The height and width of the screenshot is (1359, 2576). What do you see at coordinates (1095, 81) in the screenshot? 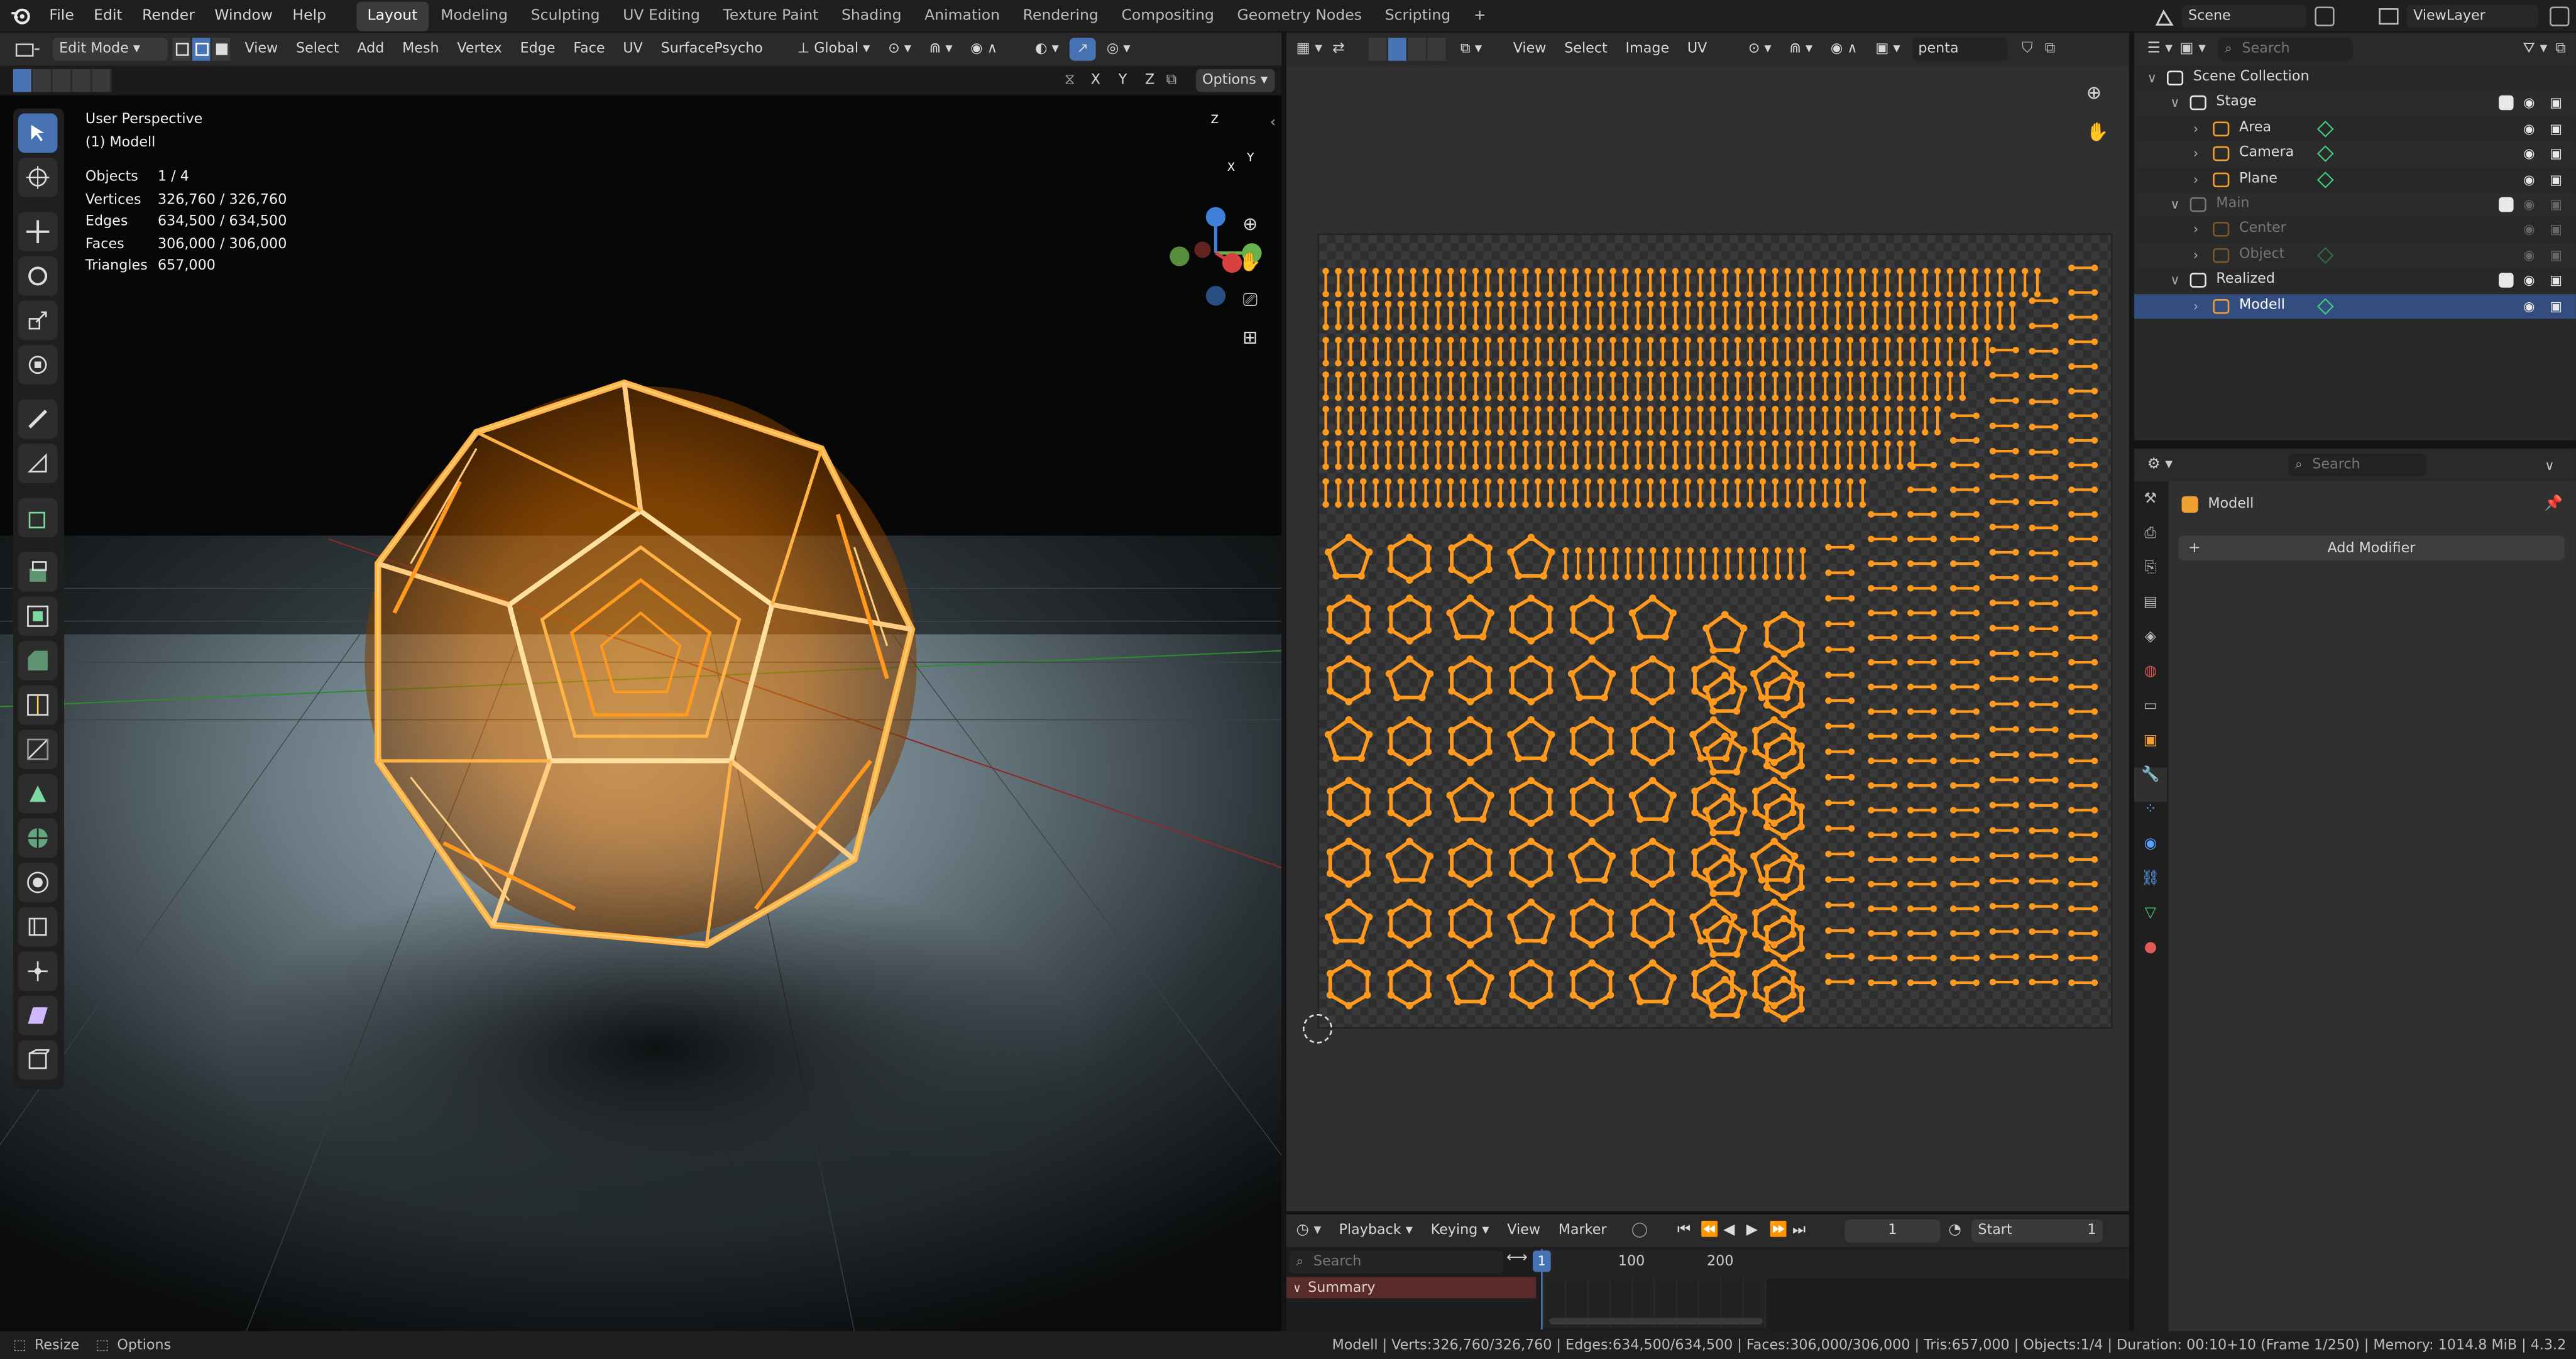
I see `axis-x-toggle: X` at bounding box center [1095, 81].